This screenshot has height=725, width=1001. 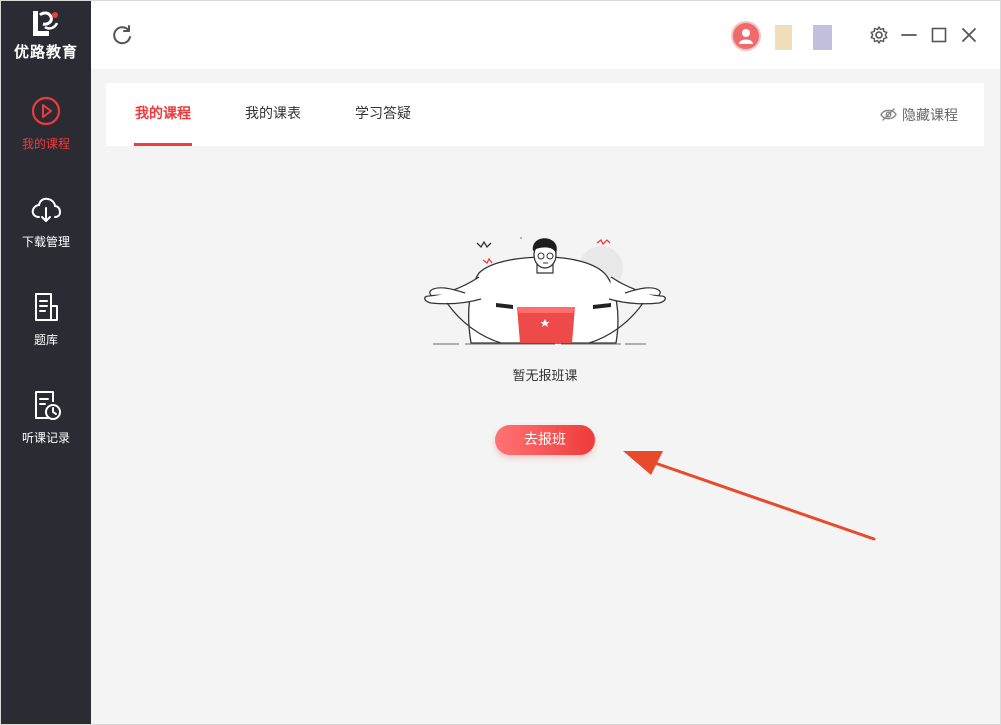 I want to click on sidebar-item-history: 听课记录, so click(x=46, y=423).